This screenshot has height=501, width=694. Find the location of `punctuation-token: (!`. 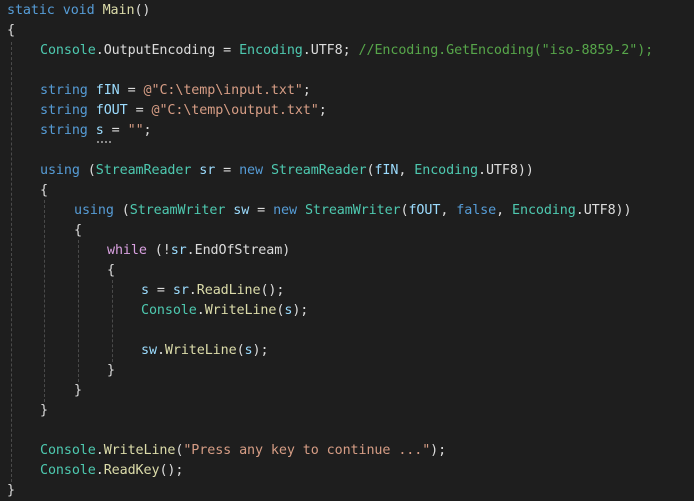

punctuation-token: (! is located at coordinates (158, 250).